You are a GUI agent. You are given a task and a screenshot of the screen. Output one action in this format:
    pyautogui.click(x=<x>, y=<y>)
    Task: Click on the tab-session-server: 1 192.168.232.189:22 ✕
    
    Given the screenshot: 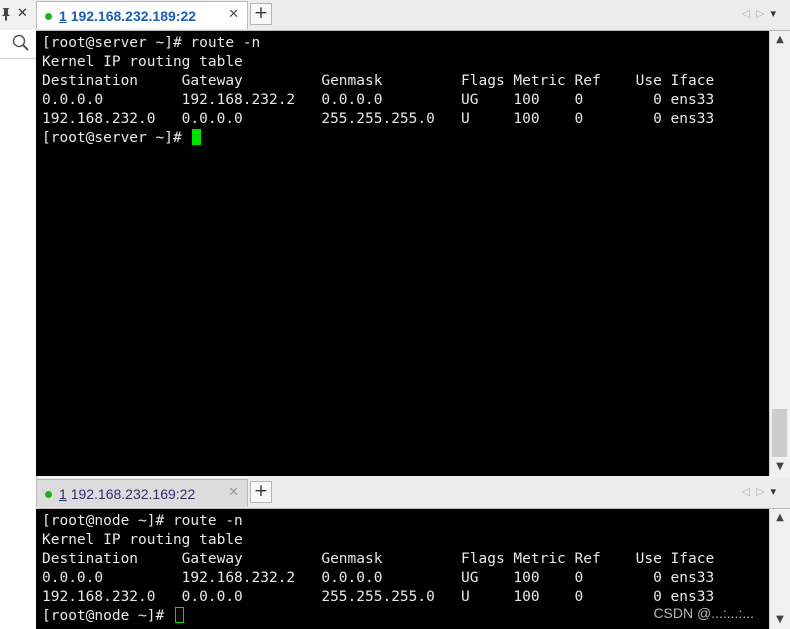 What is the action you would take?
    pyautogui.click(x=142, y=15)
    